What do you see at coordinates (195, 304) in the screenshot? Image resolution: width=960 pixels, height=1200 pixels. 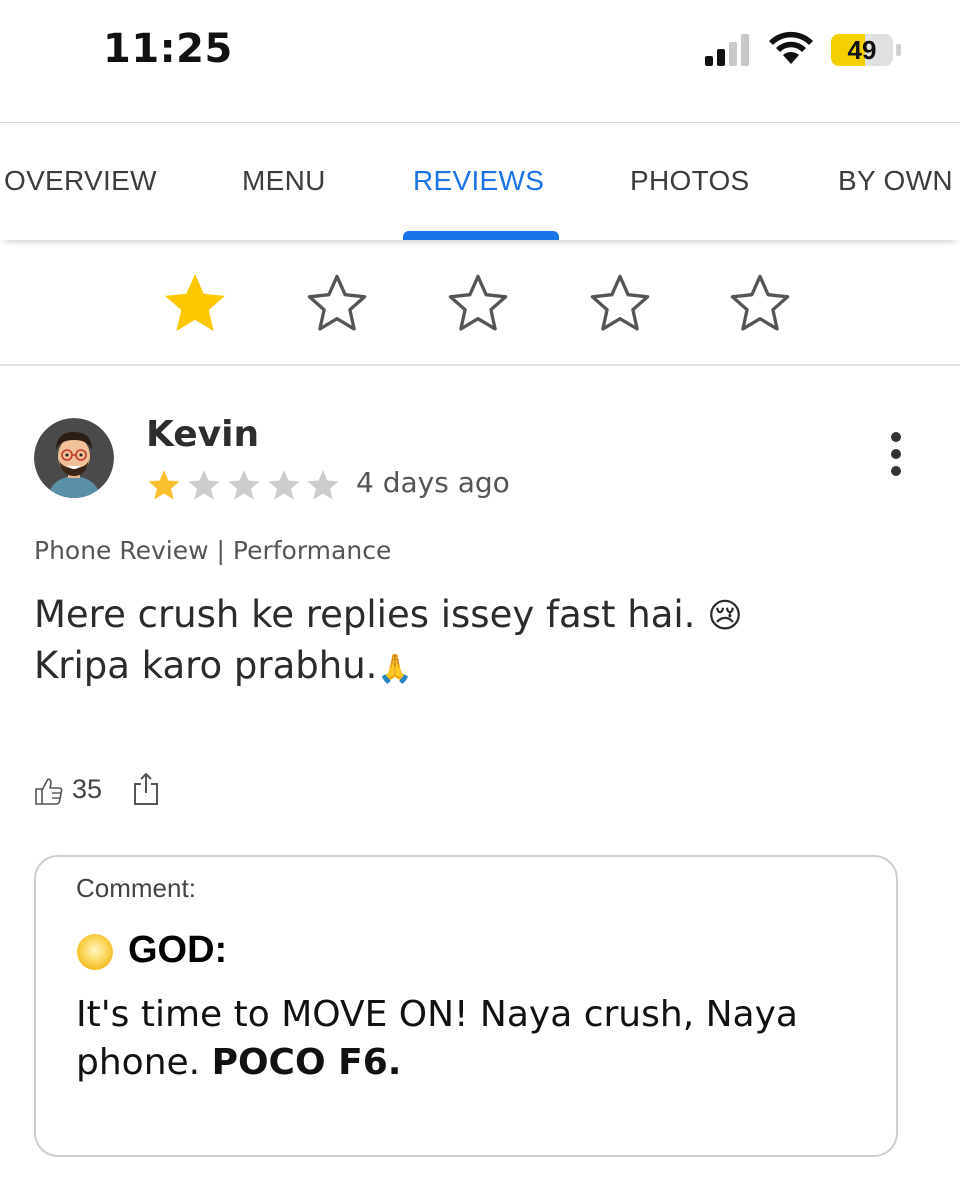 I see `star-filter-1-icon` at bounding box center [195, 304].